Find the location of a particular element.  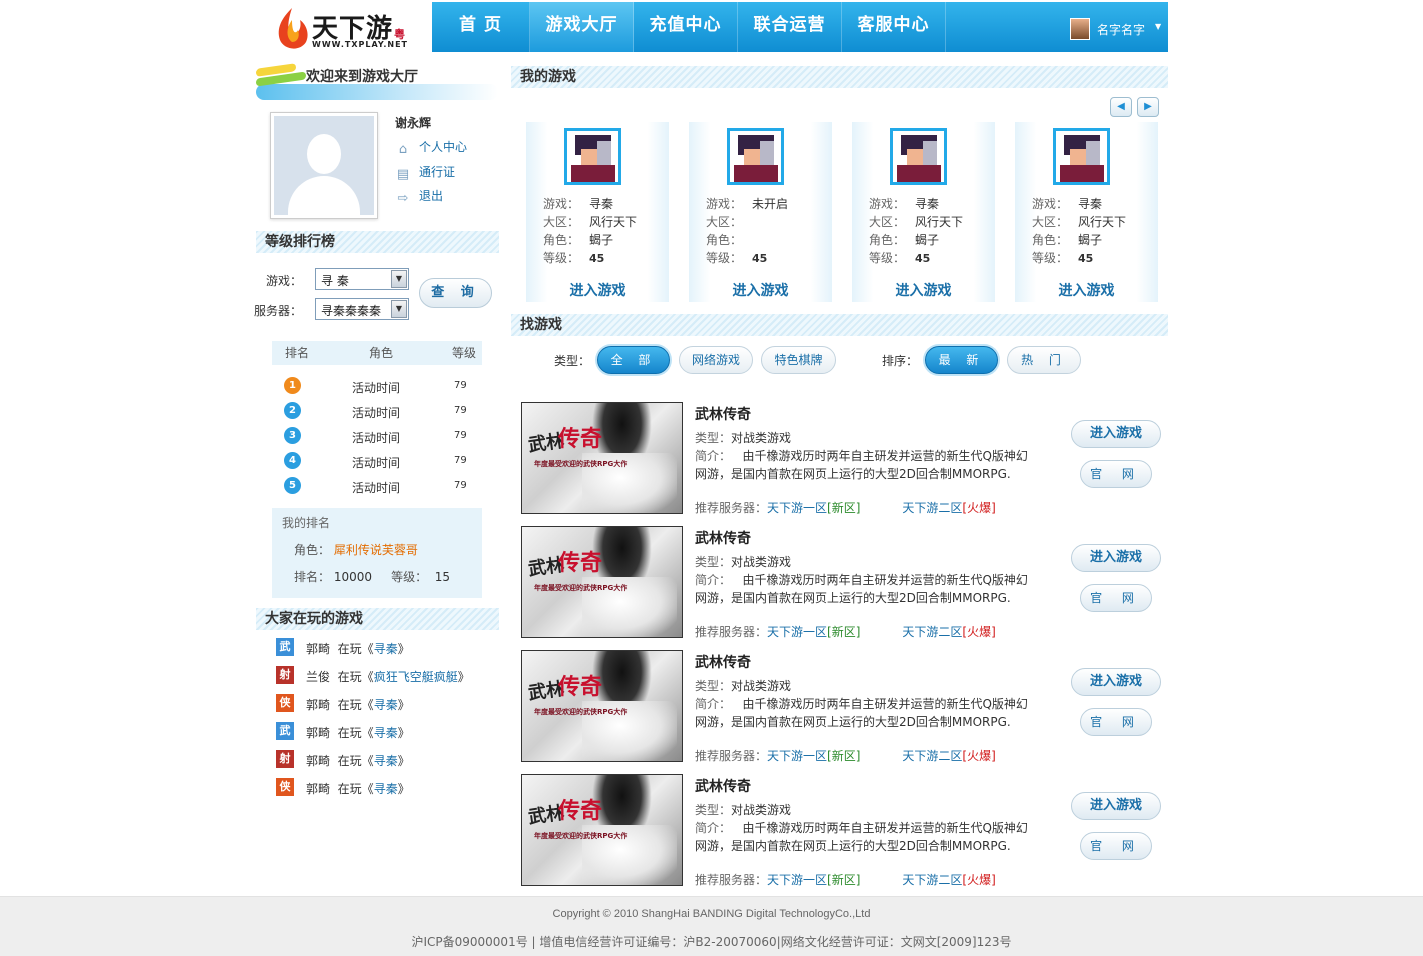

site-logo: 天下游 WWW.TXPLAY.NET 粤 is located at coordinates (347, 30).